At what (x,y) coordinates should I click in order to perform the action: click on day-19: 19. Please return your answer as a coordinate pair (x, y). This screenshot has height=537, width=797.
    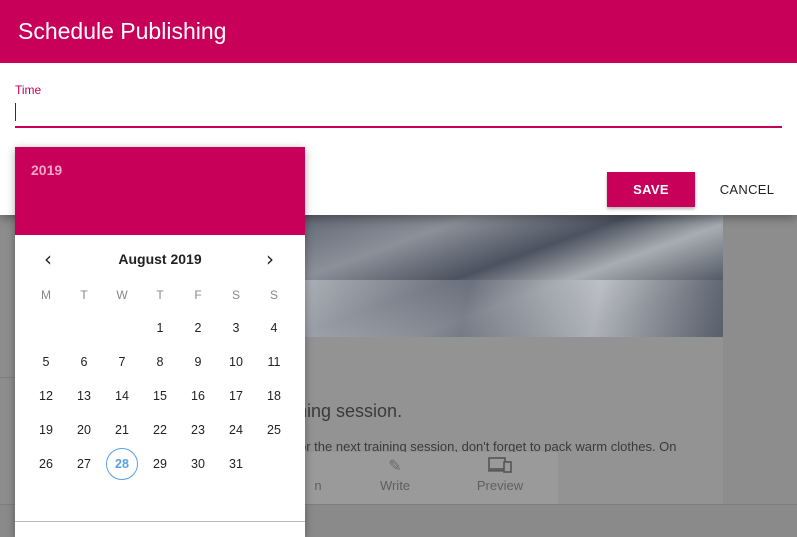
    Looking at the image, I should click on (46, 430).